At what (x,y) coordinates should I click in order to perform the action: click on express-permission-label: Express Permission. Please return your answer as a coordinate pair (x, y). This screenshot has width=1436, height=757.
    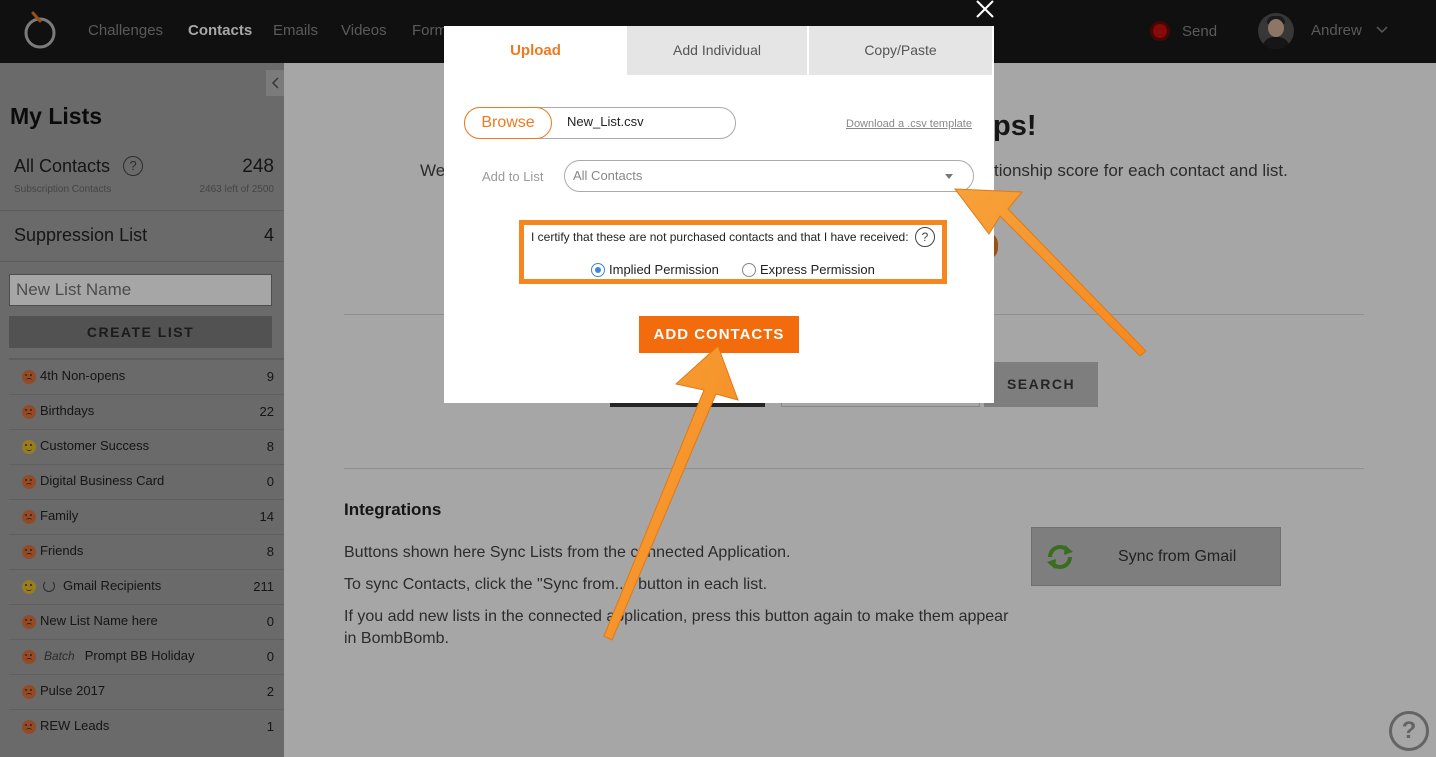
    Looking at the image, I should click on (817, 269).